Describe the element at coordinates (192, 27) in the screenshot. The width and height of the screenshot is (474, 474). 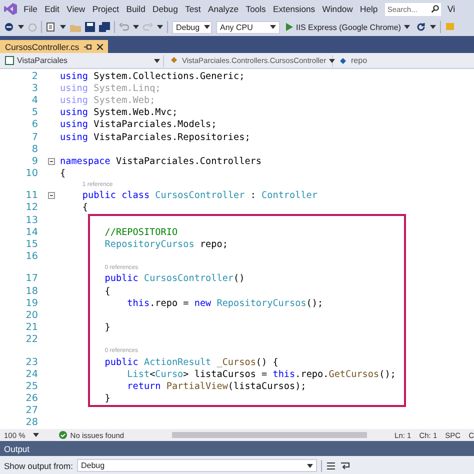
I see `configuration-dropdown: Debug` at that location.